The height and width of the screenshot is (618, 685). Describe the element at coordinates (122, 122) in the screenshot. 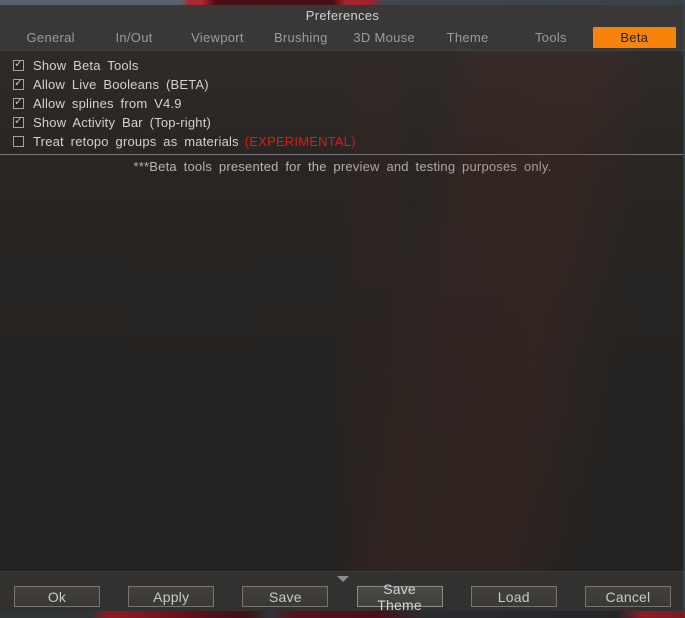

I see `option-label: Show Activity Bar (Top-right)` at that location.